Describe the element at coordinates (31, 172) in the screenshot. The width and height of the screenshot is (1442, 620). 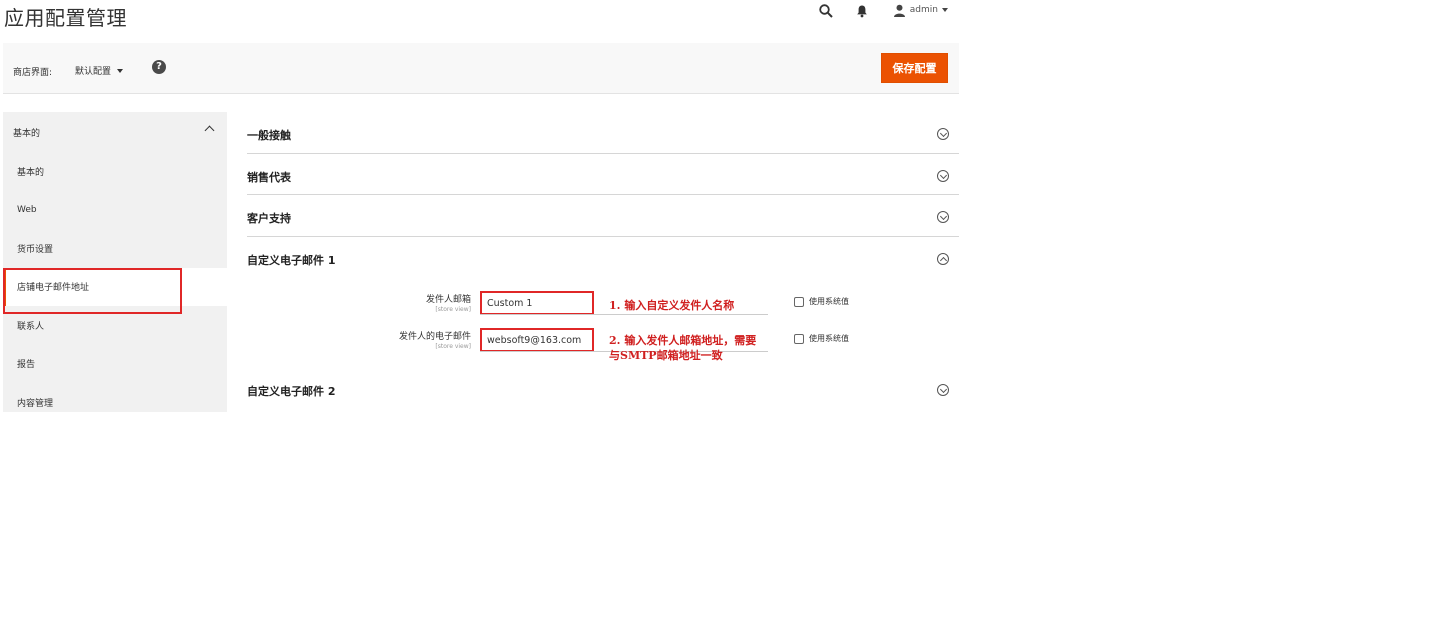
I see `sidebar-item-label: 基本的` at that location.